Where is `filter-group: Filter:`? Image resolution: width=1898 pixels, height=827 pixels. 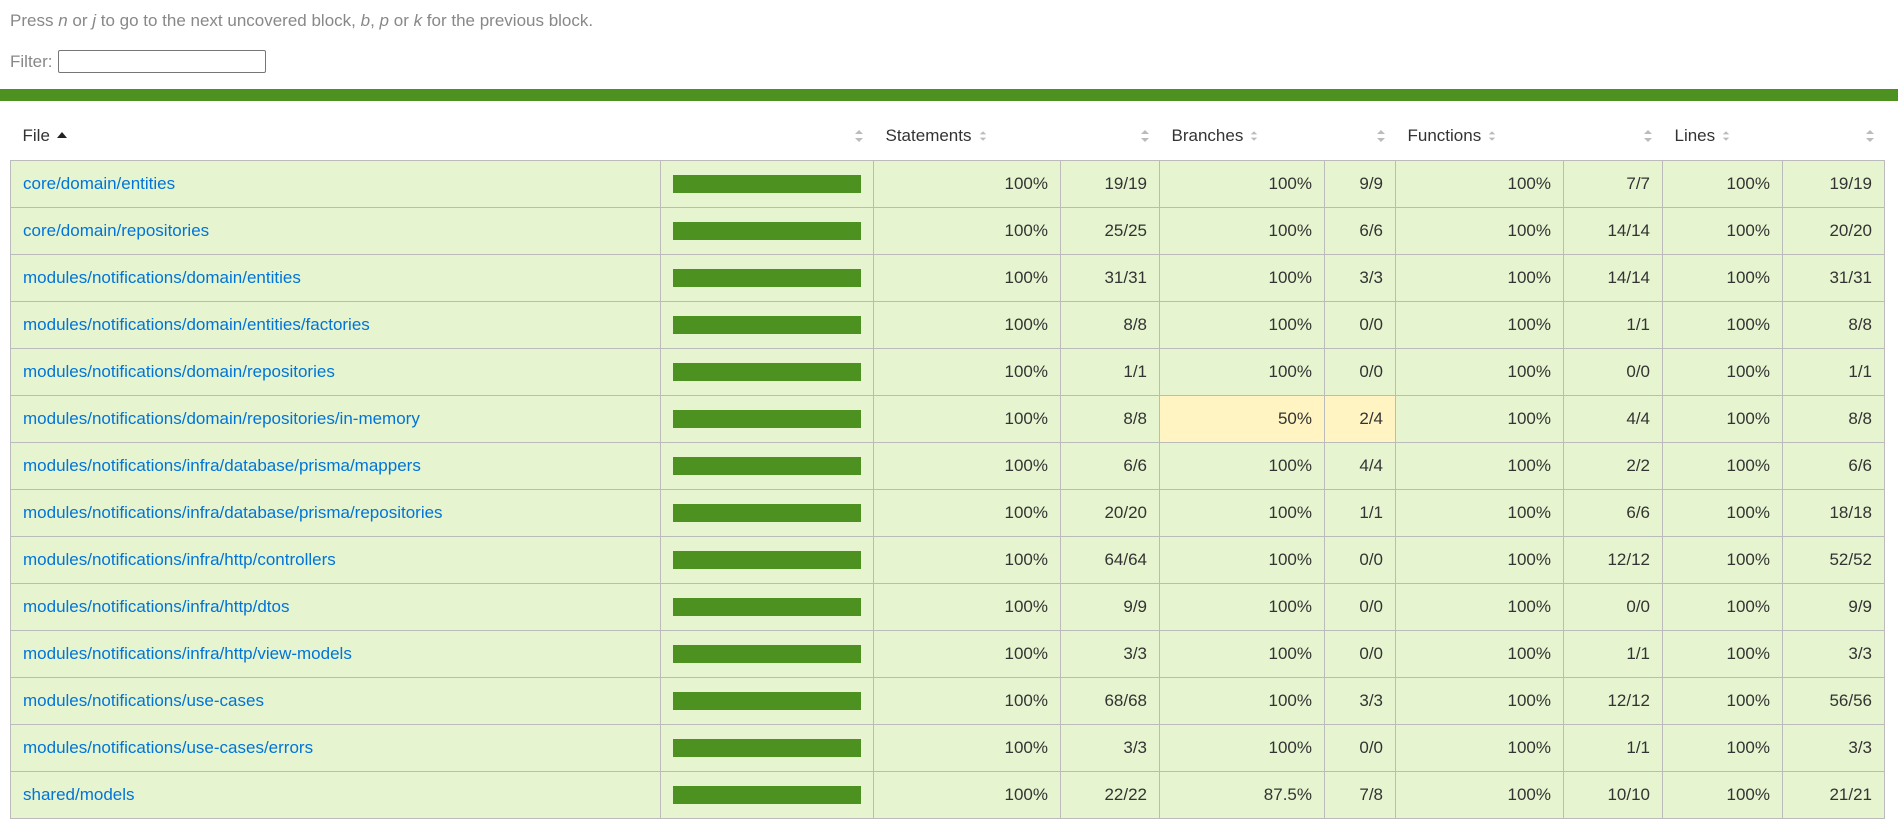 filter-group: Filter: is located at coordinates (138, 61).